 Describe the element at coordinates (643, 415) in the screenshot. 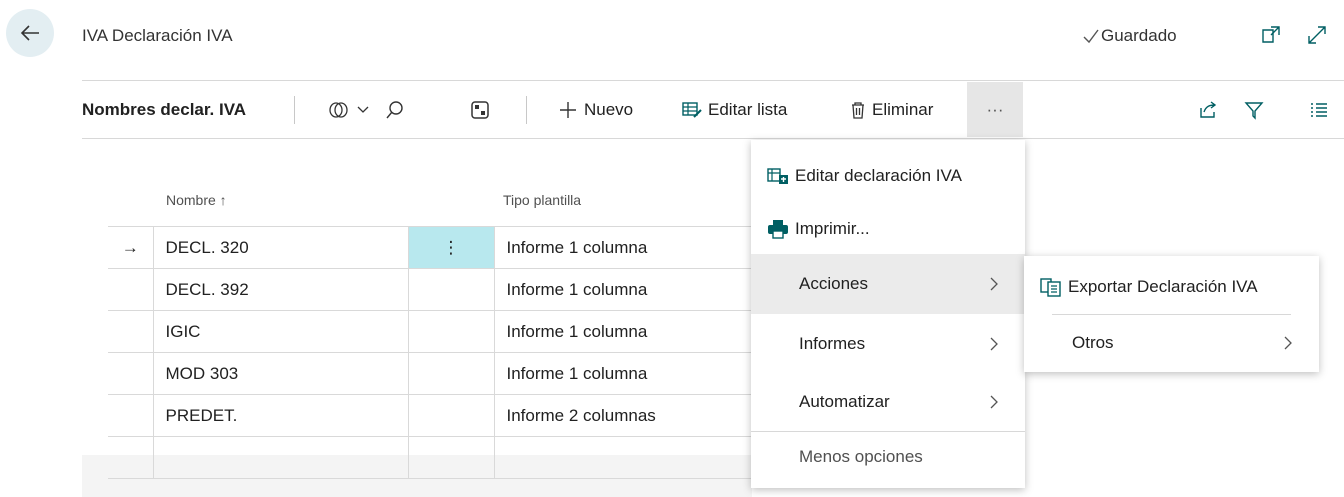

I see `cell-template-type: Informe 2 columnas` at that location.